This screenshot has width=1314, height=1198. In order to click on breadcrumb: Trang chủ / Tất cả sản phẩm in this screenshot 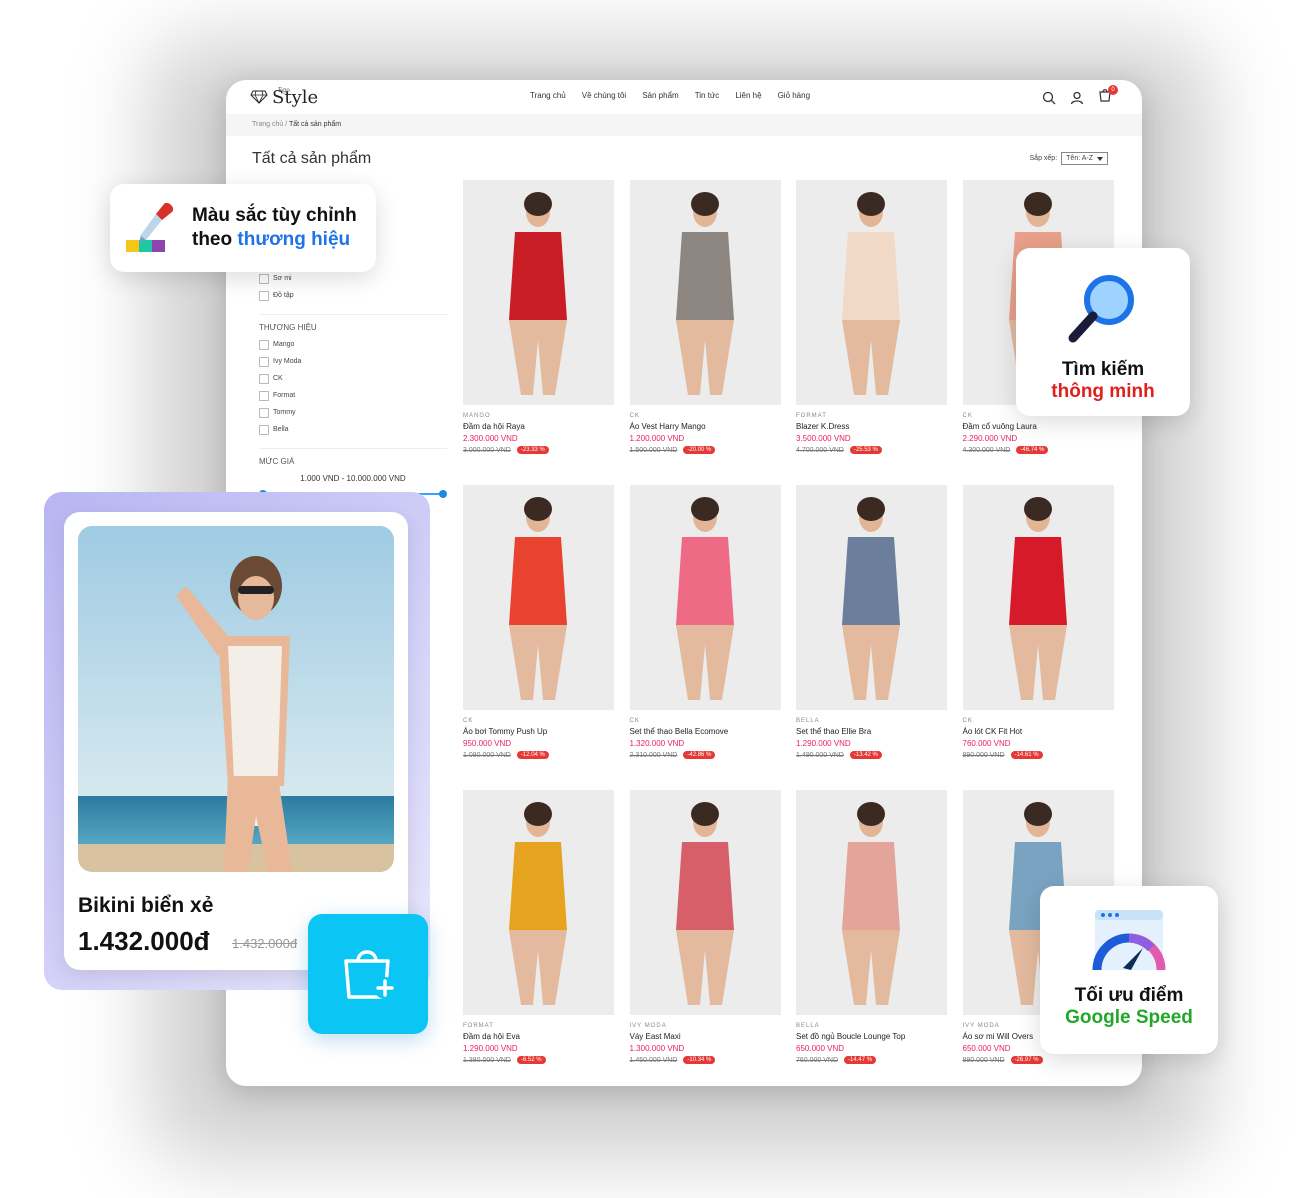, I will do `click(684, 125)`.